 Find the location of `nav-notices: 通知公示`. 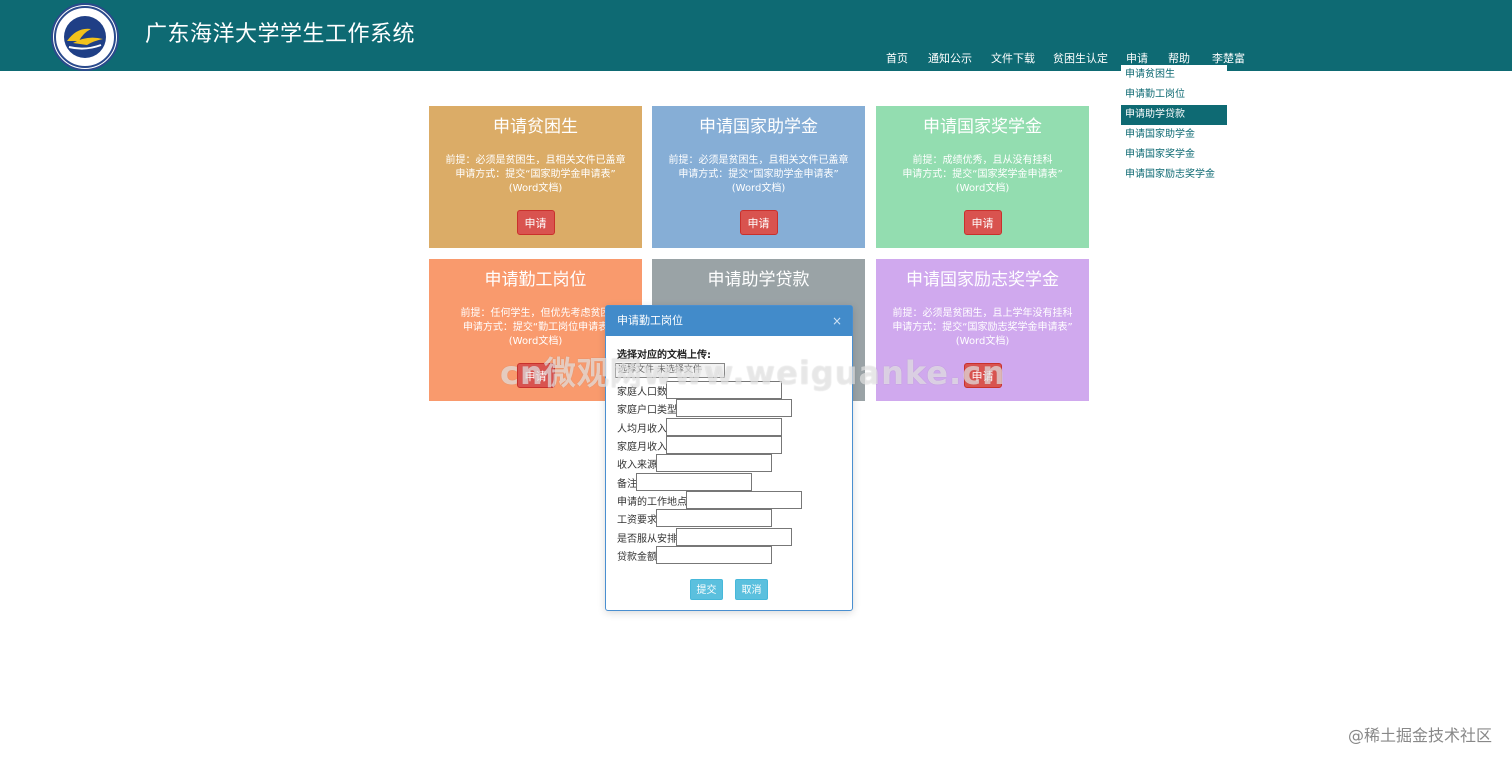

nav-notices: 通知公示 is located at coordinates (950, 58).